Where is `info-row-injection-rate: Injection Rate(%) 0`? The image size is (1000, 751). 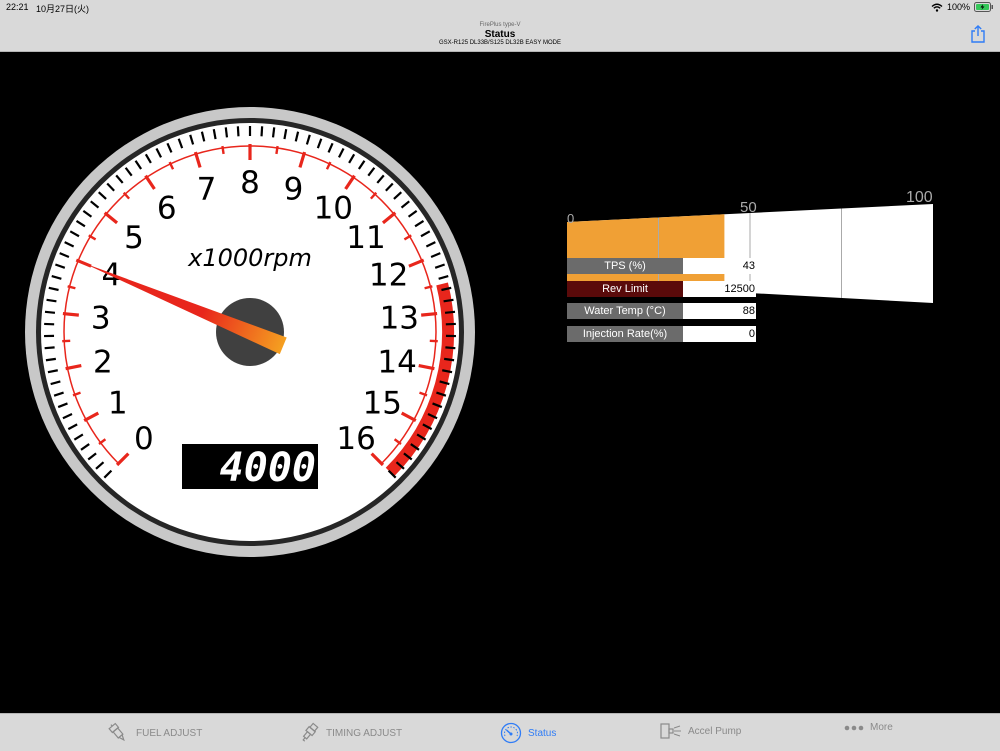 info-row-injection-rate: Injection Rate(%) 0 is located at coordinates (661, 334).